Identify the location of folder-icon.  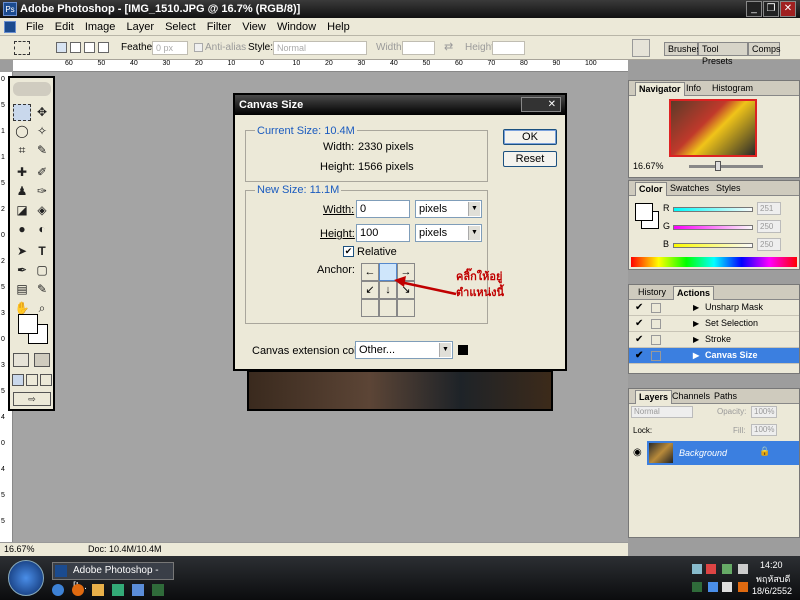
(98, 590).